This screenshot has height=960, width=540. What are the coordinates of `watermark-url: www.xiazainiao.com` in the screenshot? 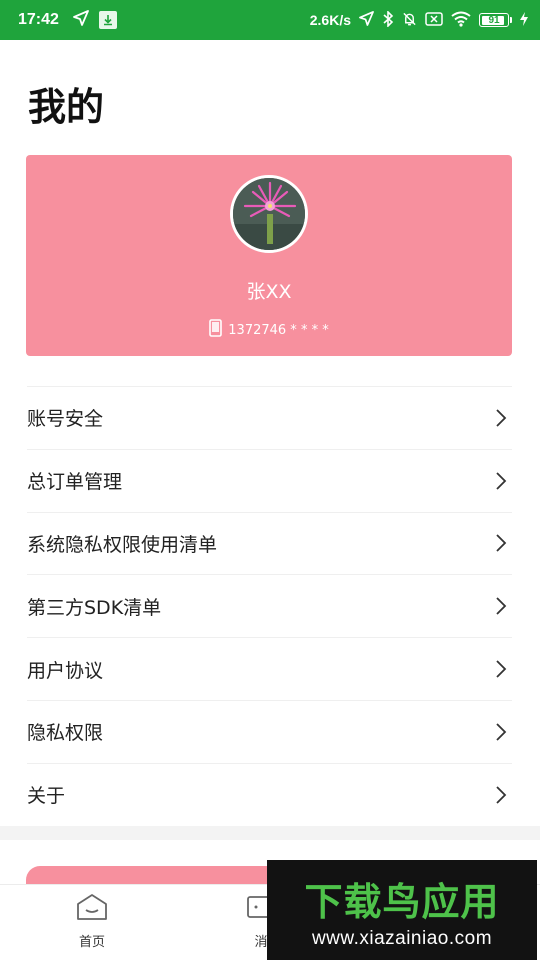 It's located at (402, 938).